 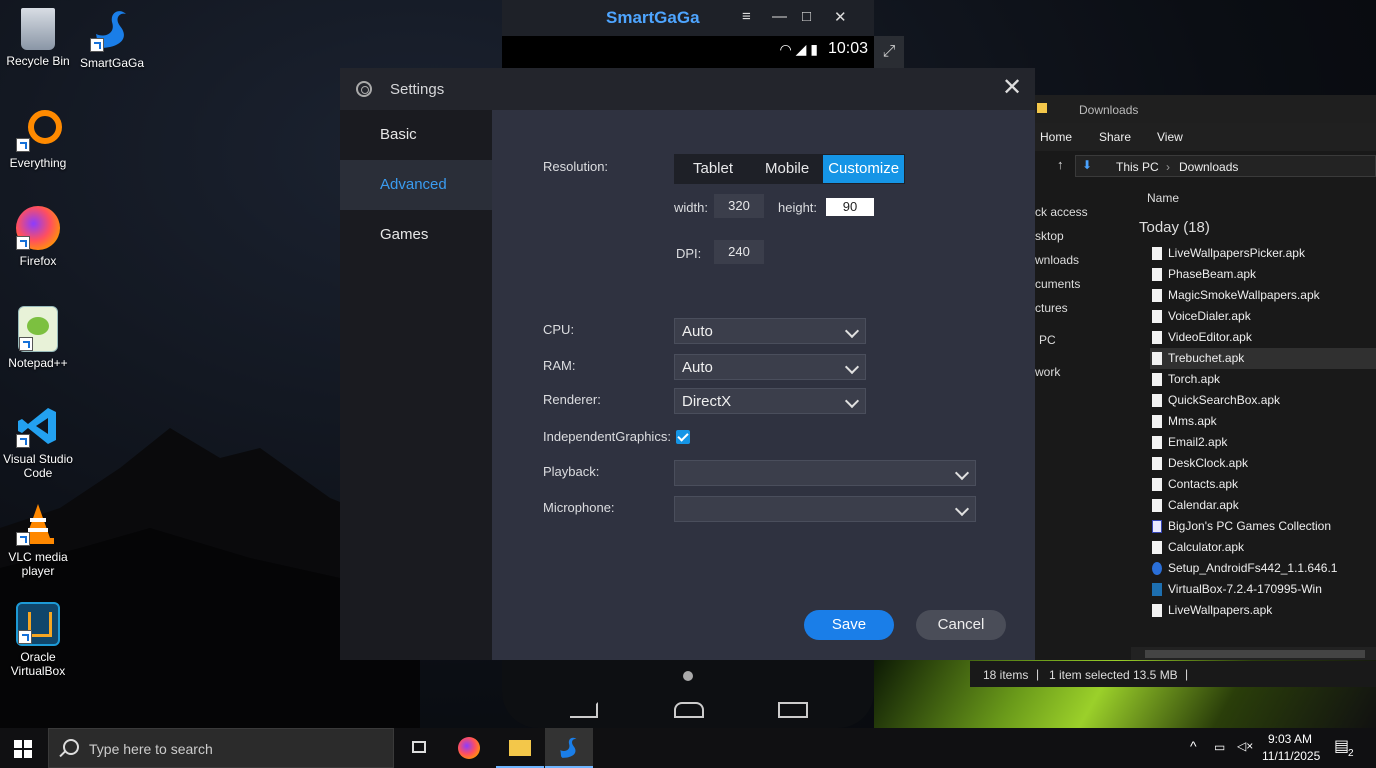 I want to click on nav-item-documents: cuments, so click(x=1057, y=284).